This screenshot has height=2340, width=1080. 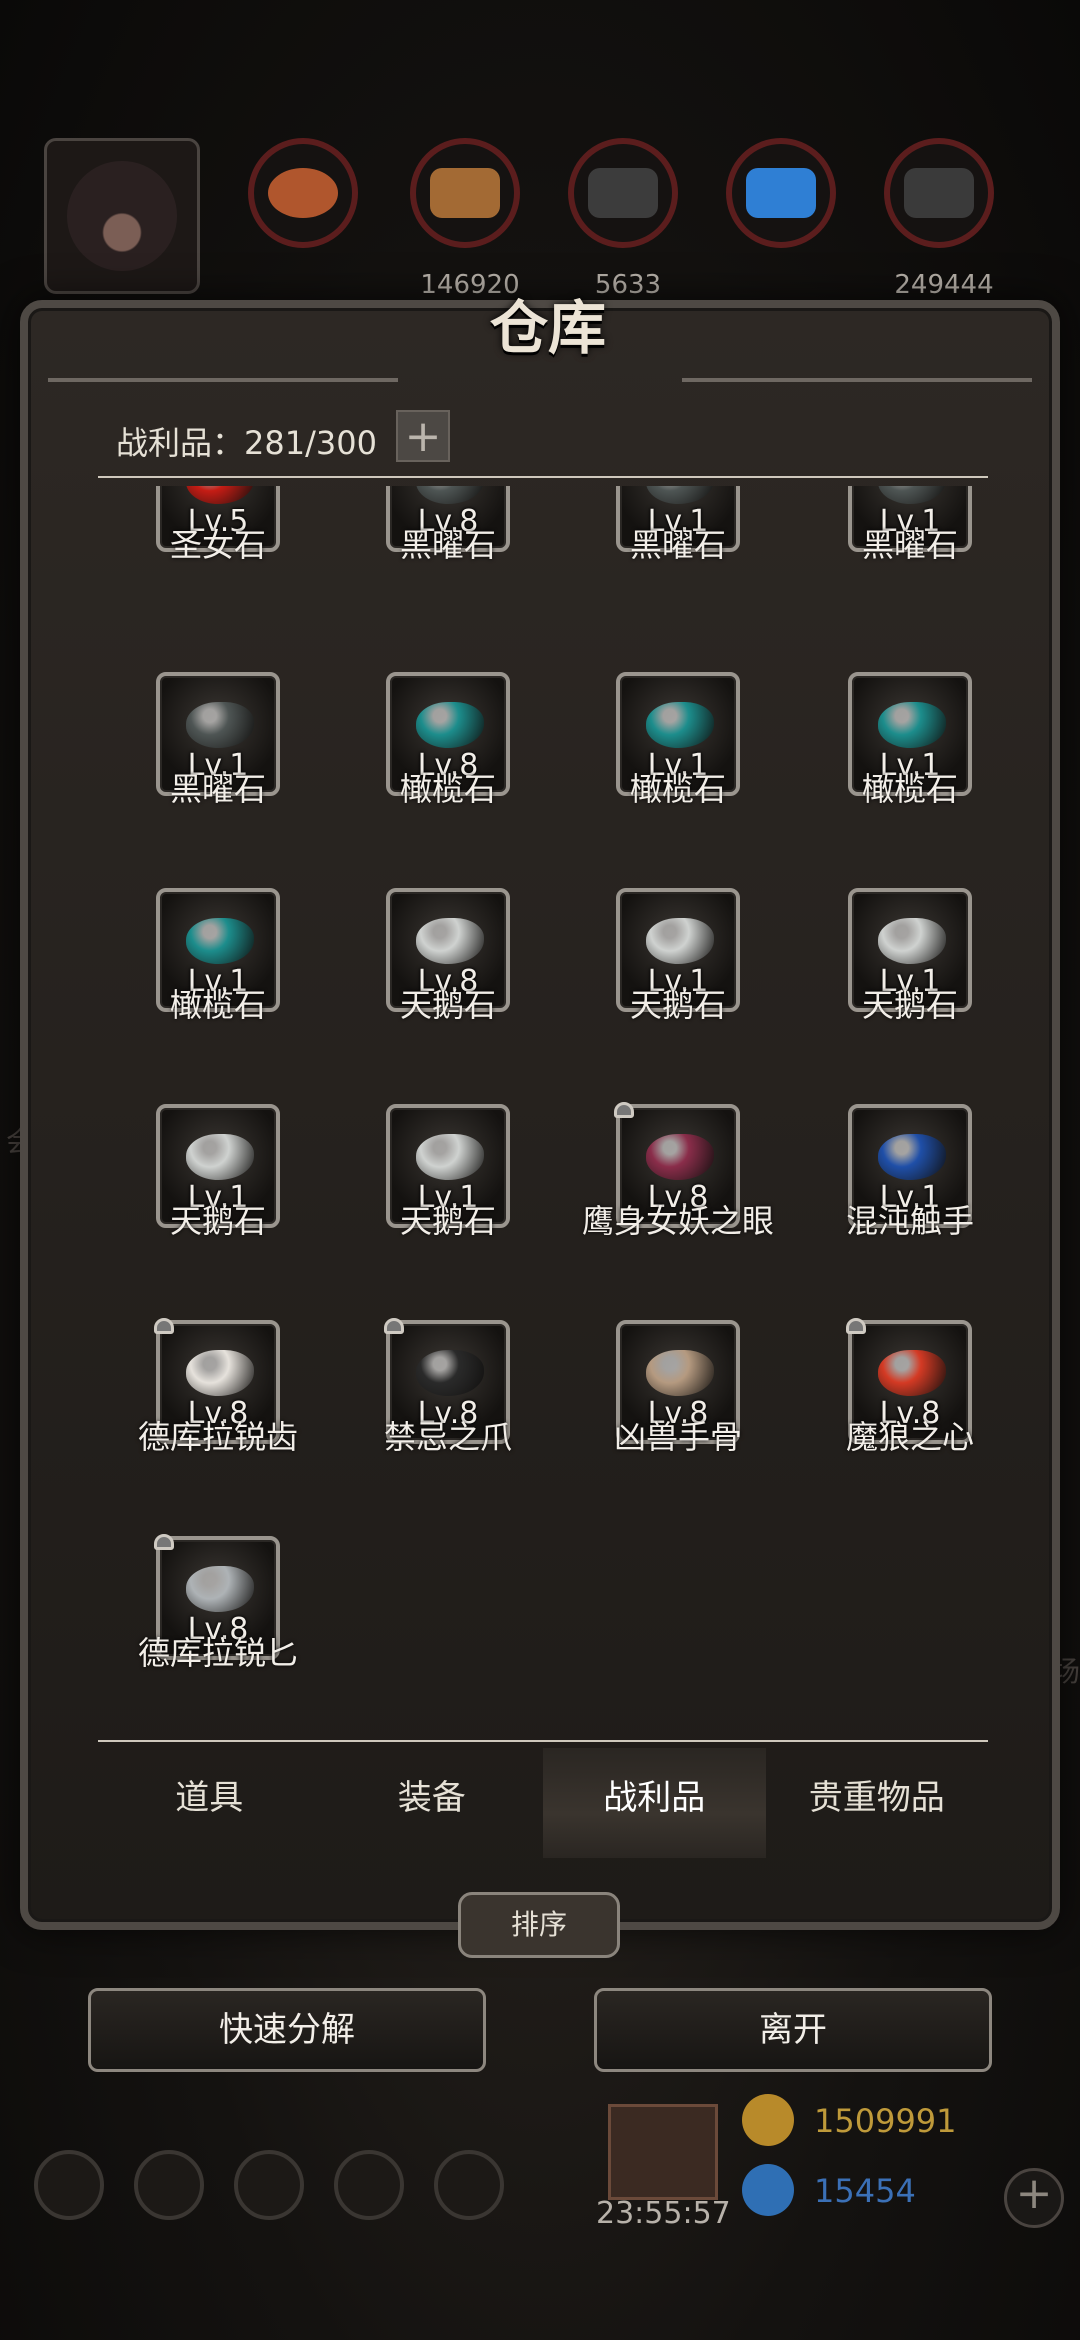 What do you see at coordinates (269, 2185) in the screenshot?
I see `castle-icon` at bounding box center [269, 2185].